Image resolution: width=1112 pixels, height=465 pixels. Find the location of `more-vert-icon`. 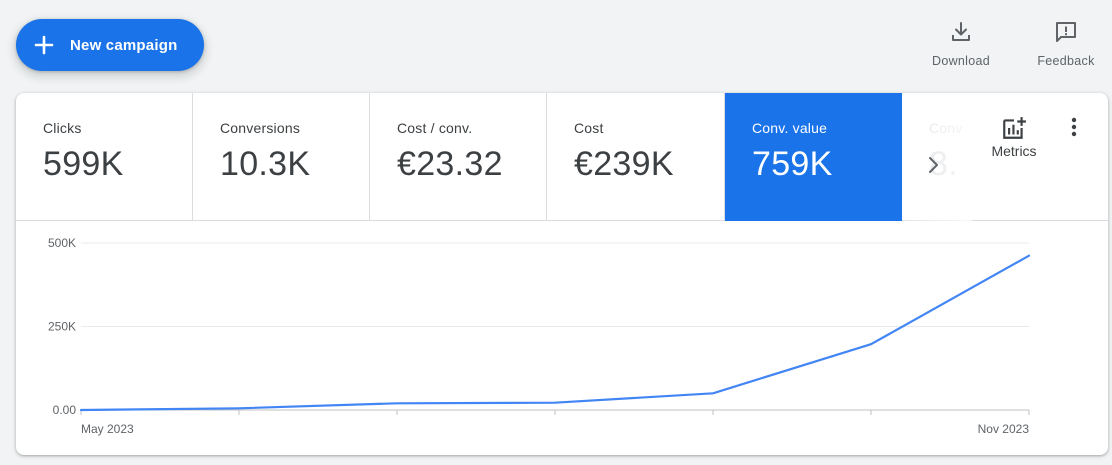

more-vert-icon is located at coordinates (1074, 127).